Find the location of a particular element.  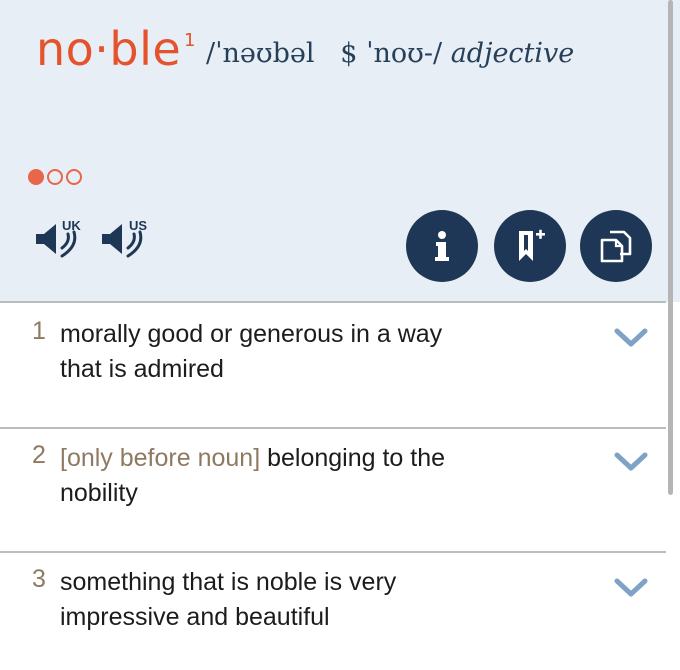

uk-label: UK is located at coordinates (71, 225).